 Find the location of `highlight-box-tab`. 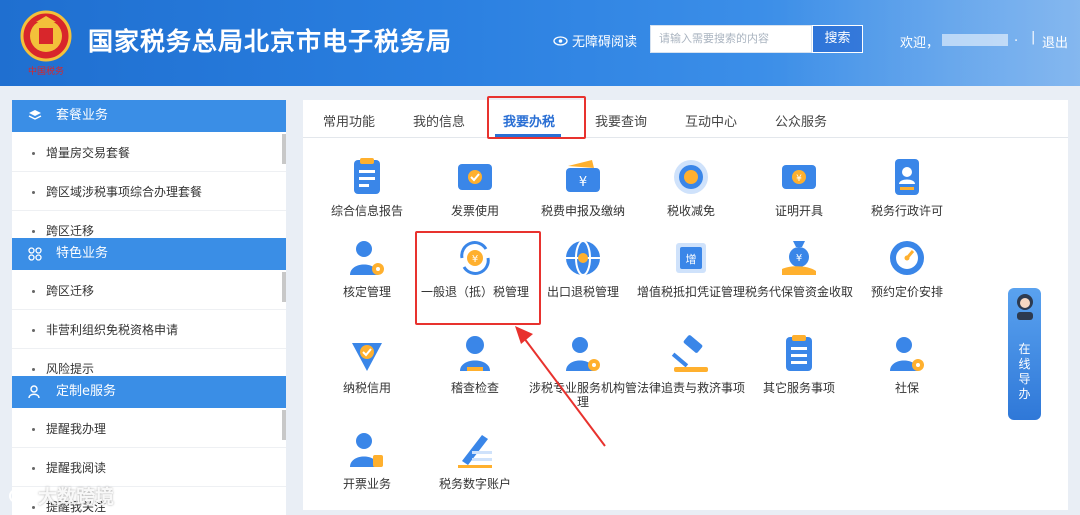

highlight-box-tab is located at coordinates (536, 117).